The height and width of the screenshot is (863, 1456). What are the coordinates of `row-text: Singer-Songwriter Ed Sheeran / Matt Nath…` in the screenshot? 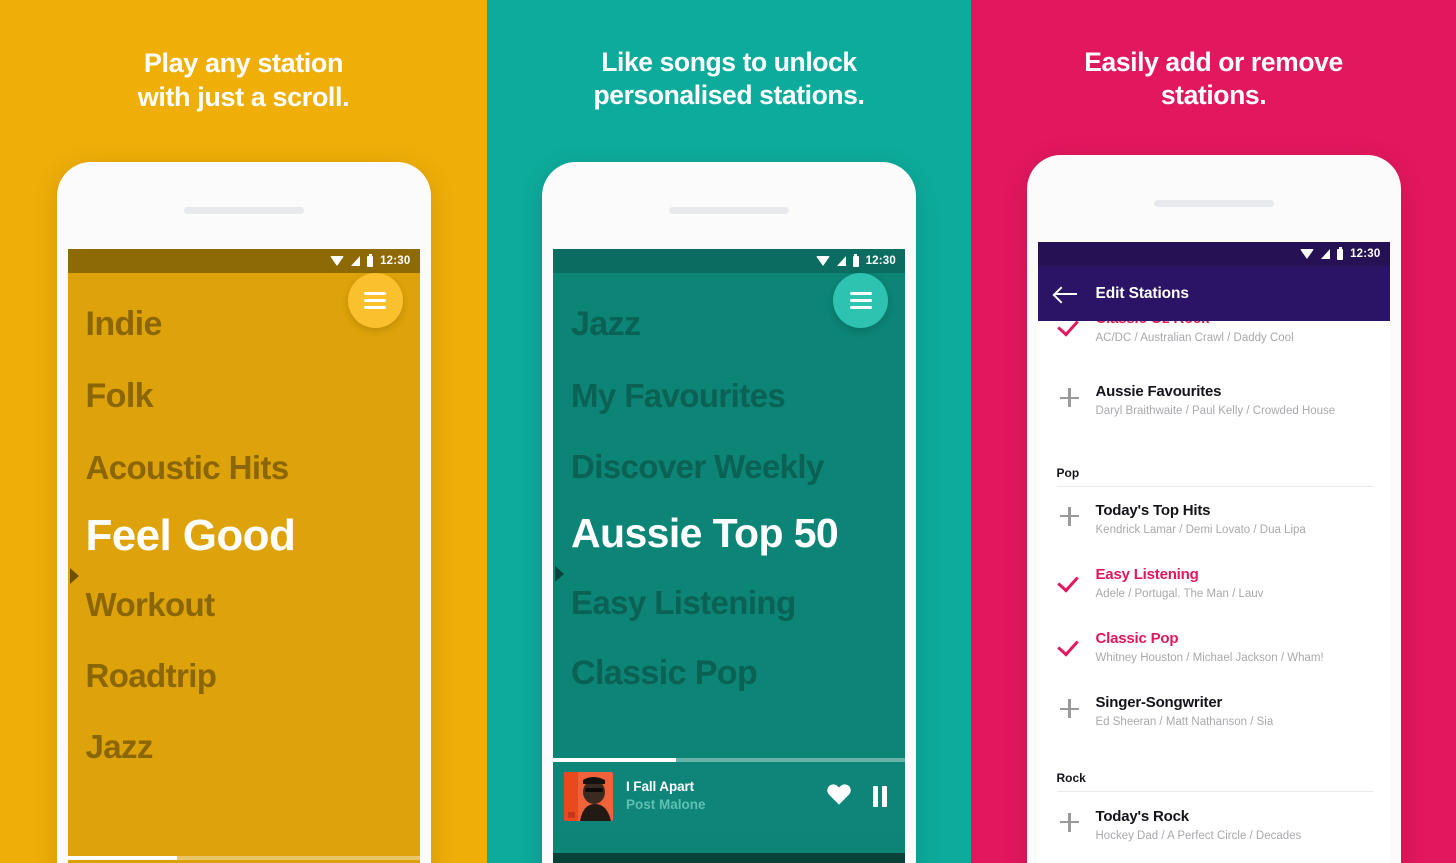 It's located at (1234, 711).